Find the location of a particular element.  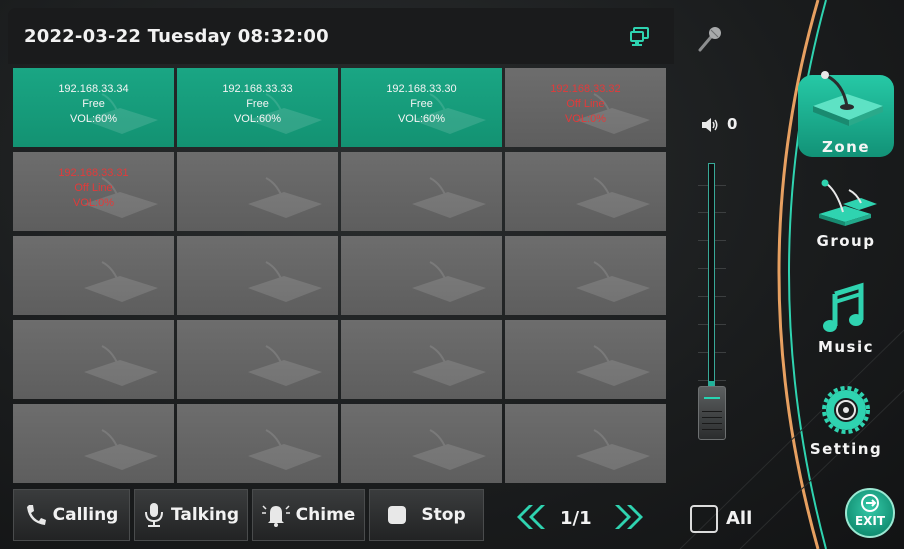

zone-cell: 192.168.33.32 Off Line VOL:0% is located at coordinates (585, 107).